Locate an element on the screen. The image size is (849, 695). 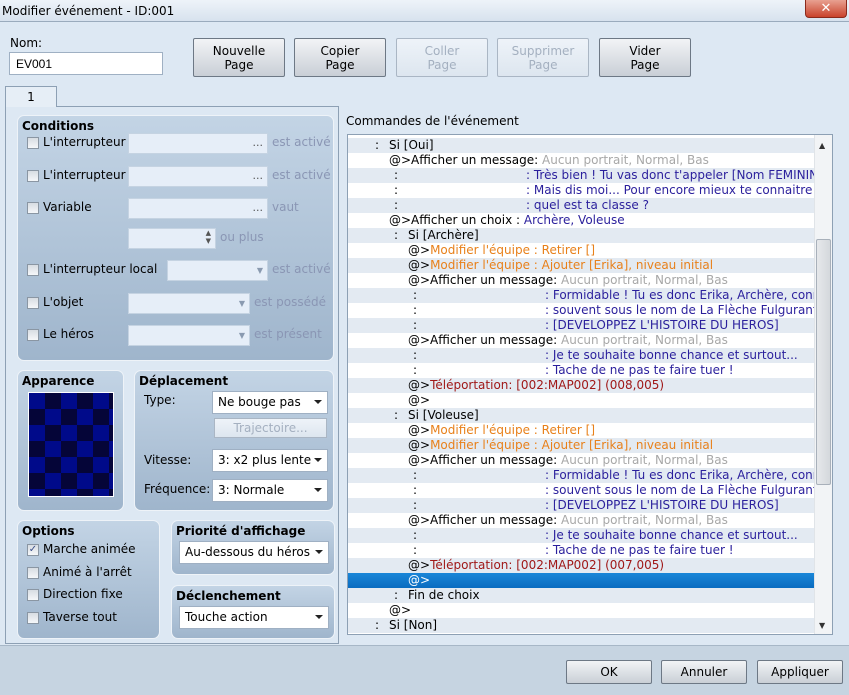
branch-label: Si [Voleuse] is located at coordinates (443, 415).